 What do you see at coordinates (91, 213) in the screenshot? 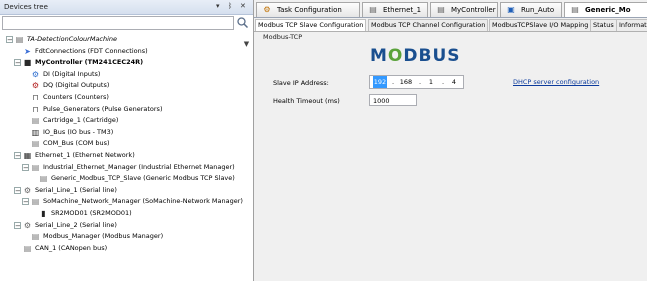
I see `tree-item-label: SR2MOD01 (SR2MOD01)` at bounding box center [91, 213].